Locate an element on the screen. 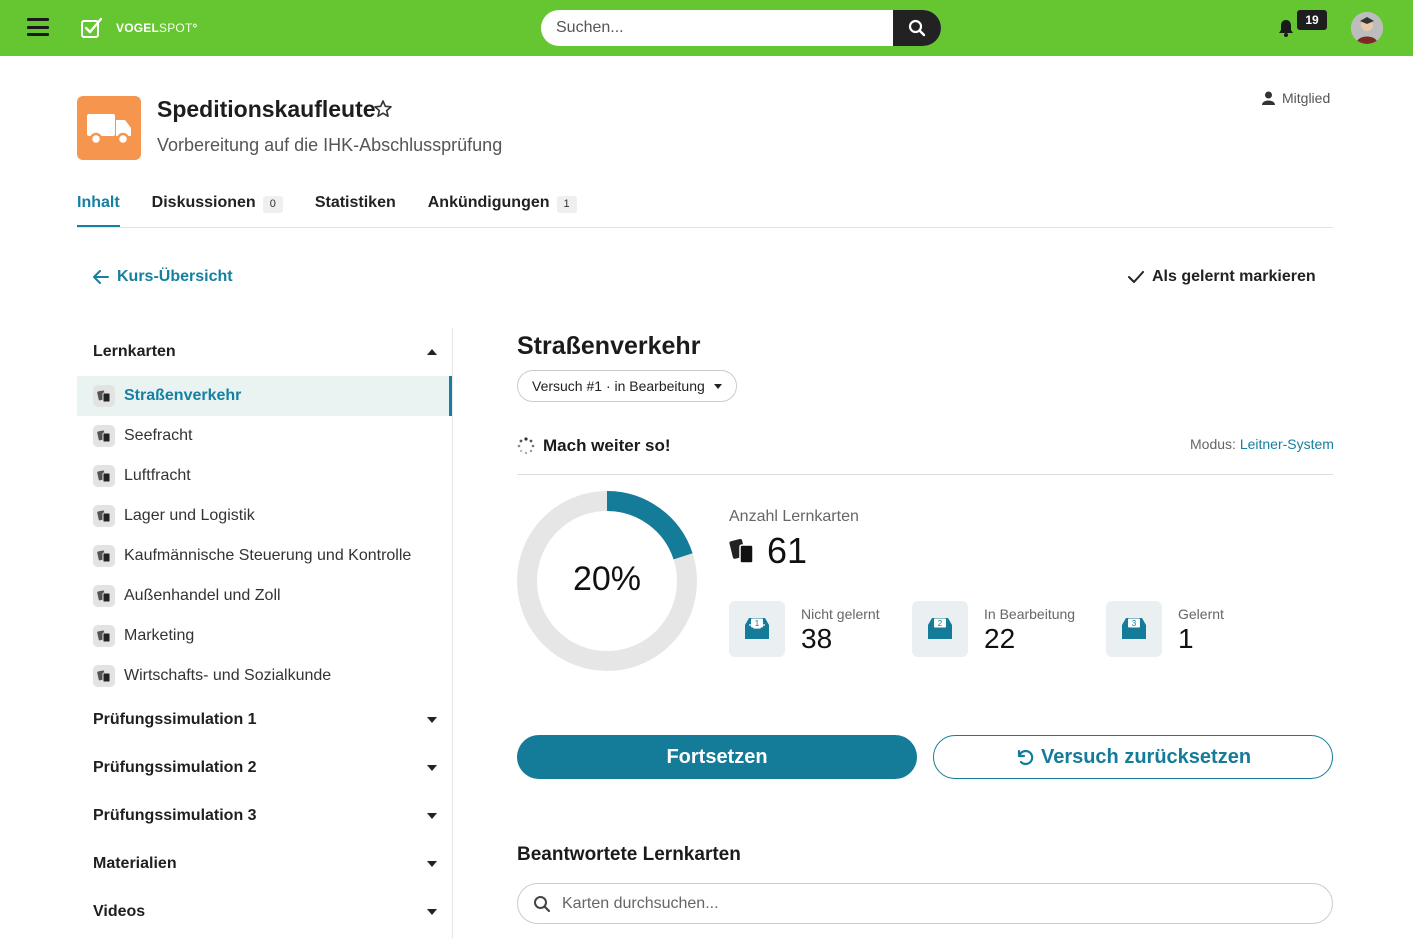 The image size is (1413, 938). course-icon is located at coordinates (109, 128).